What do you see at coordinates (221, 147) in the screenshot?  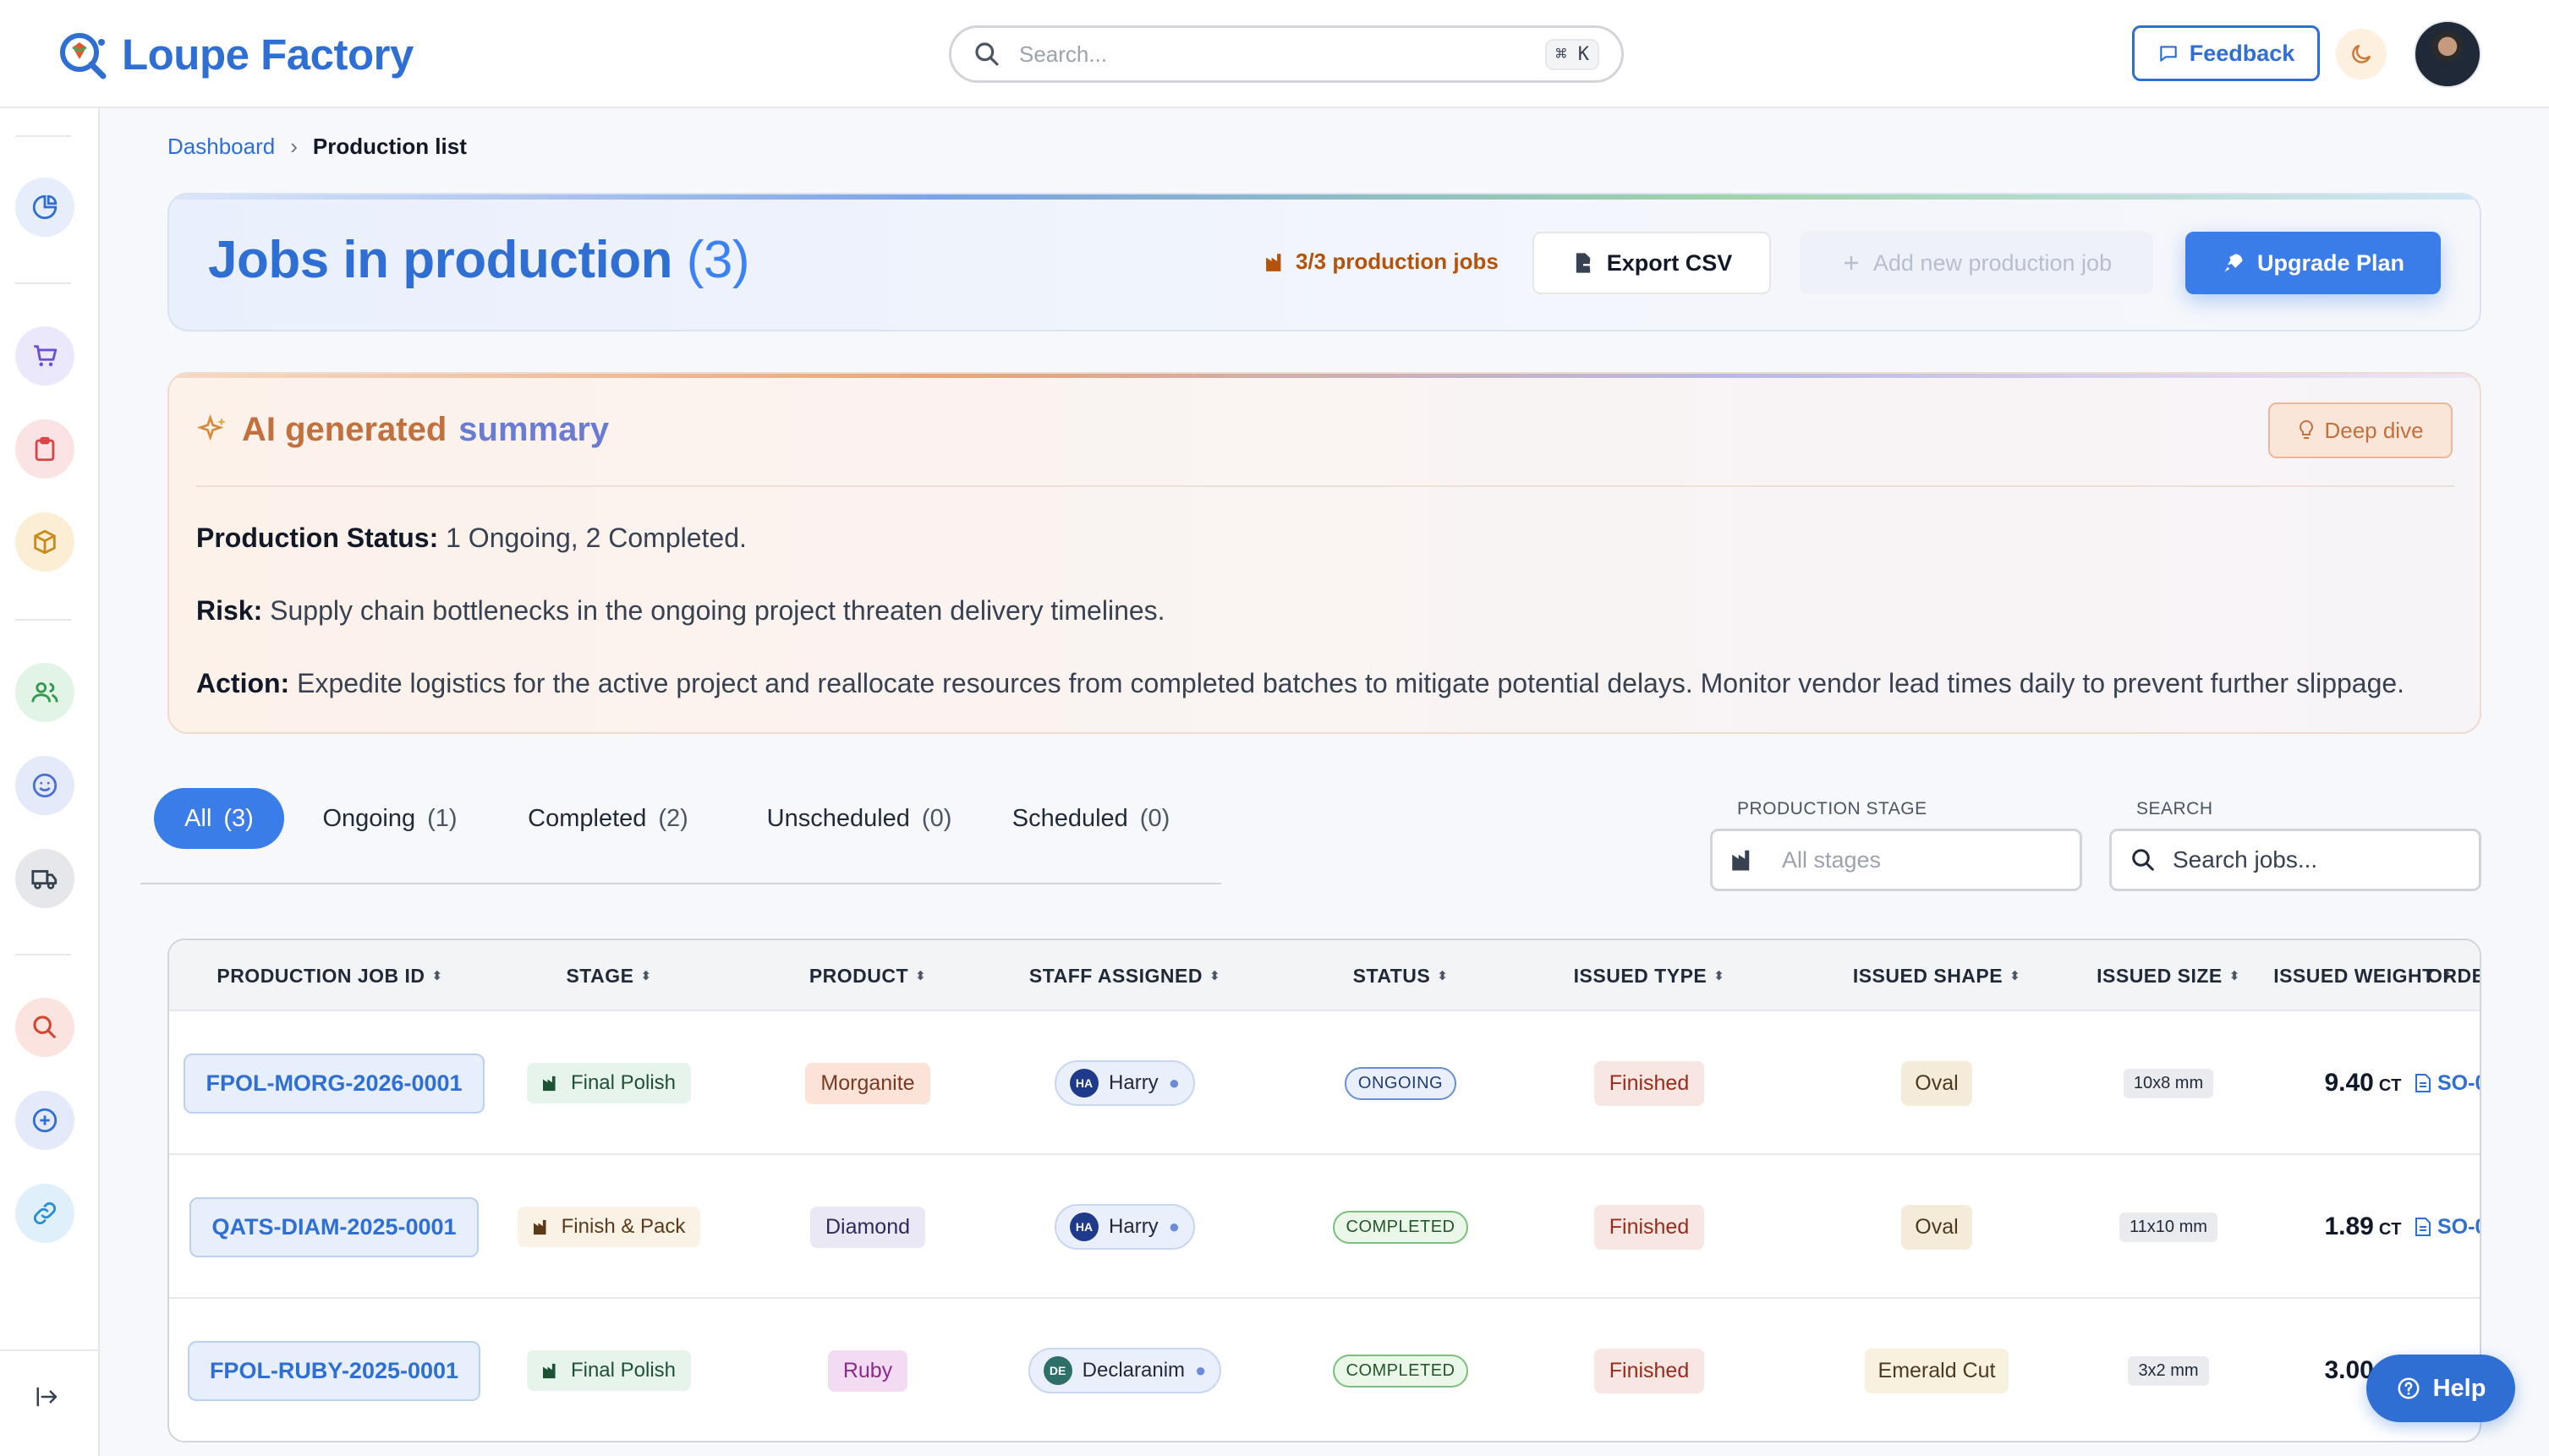 I see `breadcrumb-dashboard-link: Dashboard` at bounding box center [221, 147].